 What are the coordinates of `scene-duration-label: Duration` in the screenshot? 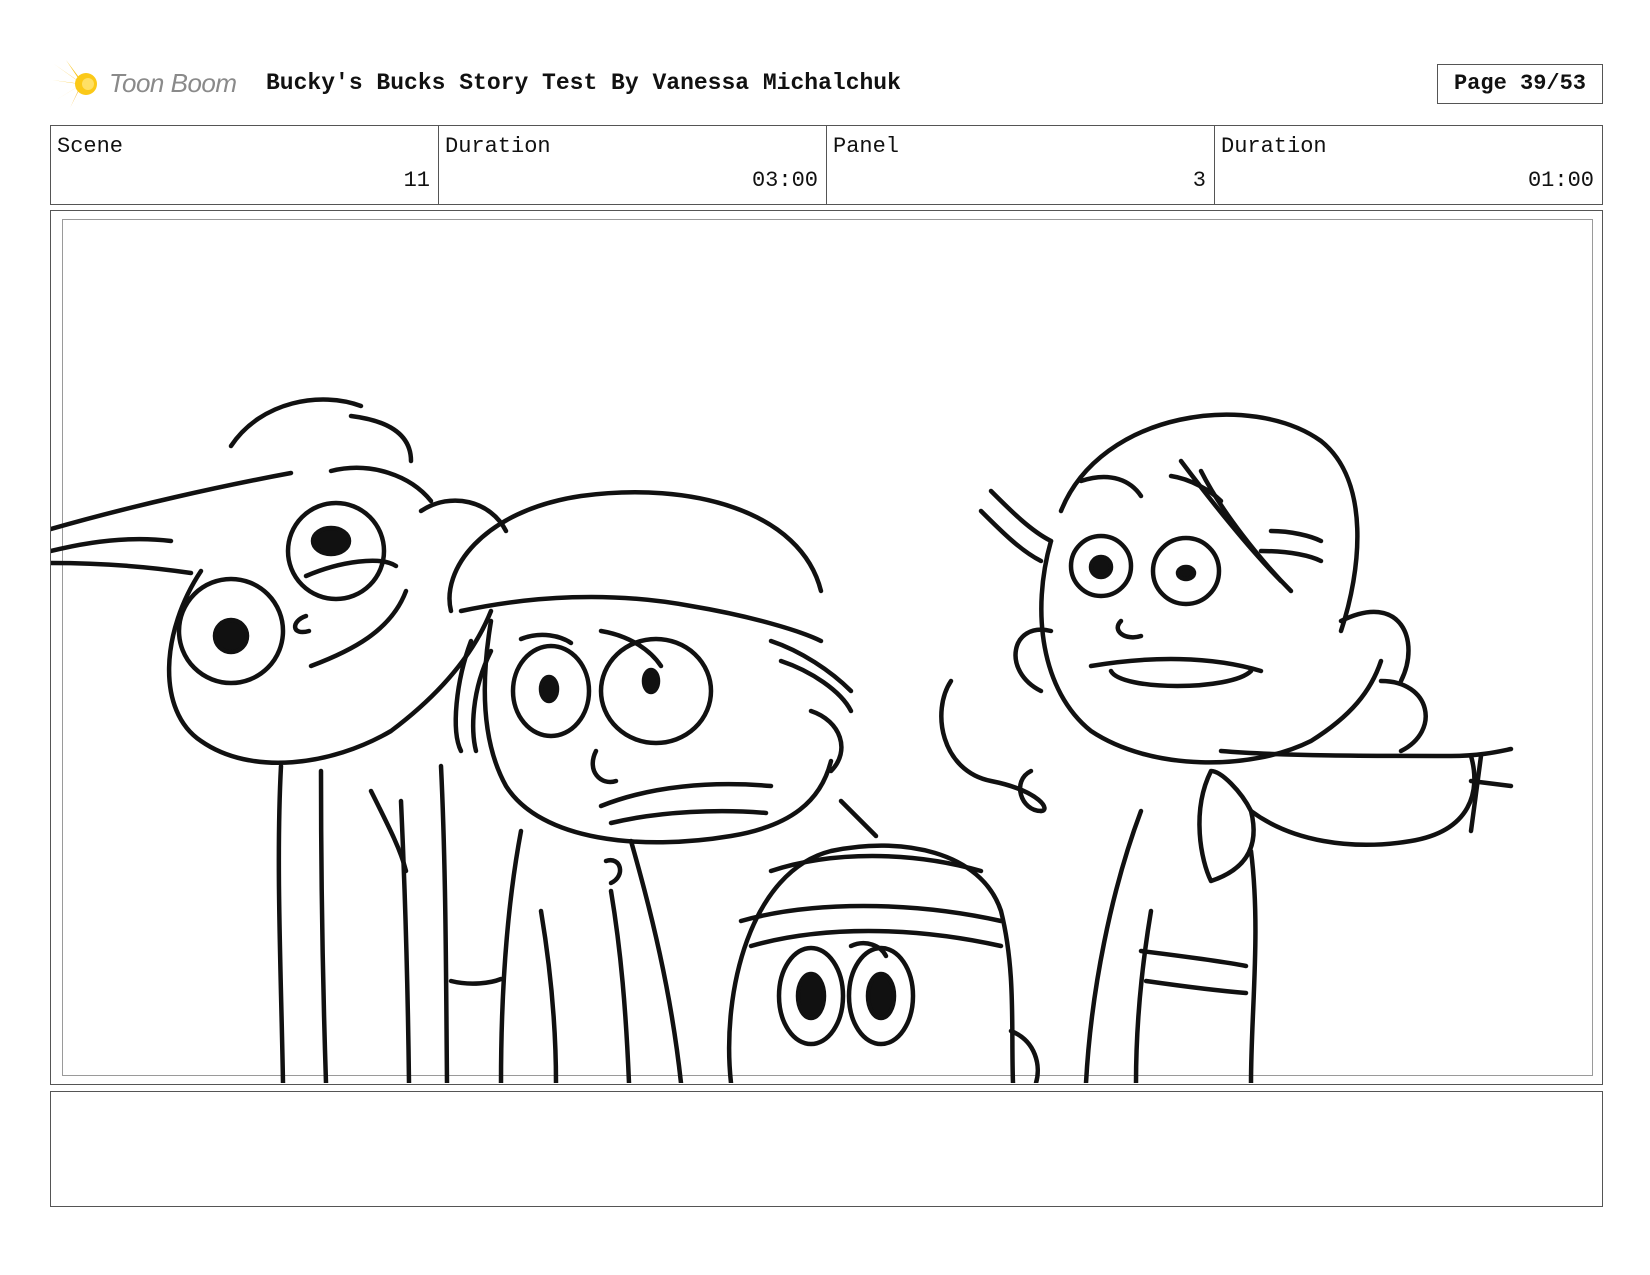 It's located at (498, 146).